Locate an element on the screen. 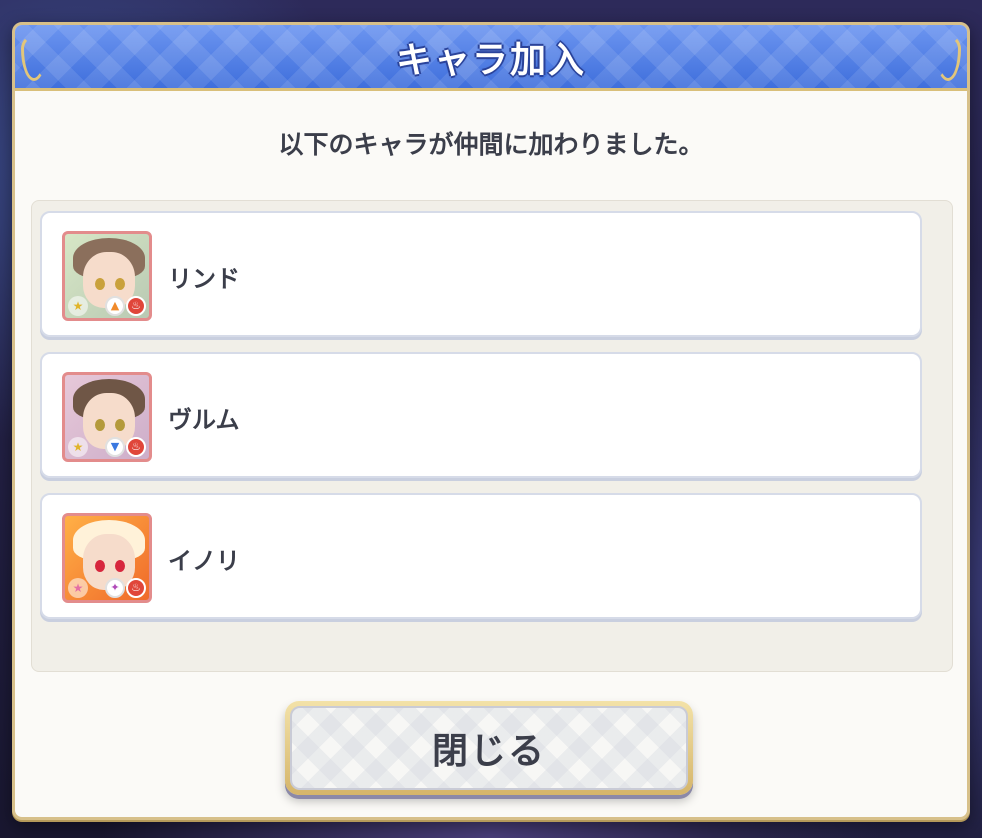 Image resolution: width=982 pixels, height=838 pixels. dialog-title: キャラ加入 is located at coordinates (490, 60).